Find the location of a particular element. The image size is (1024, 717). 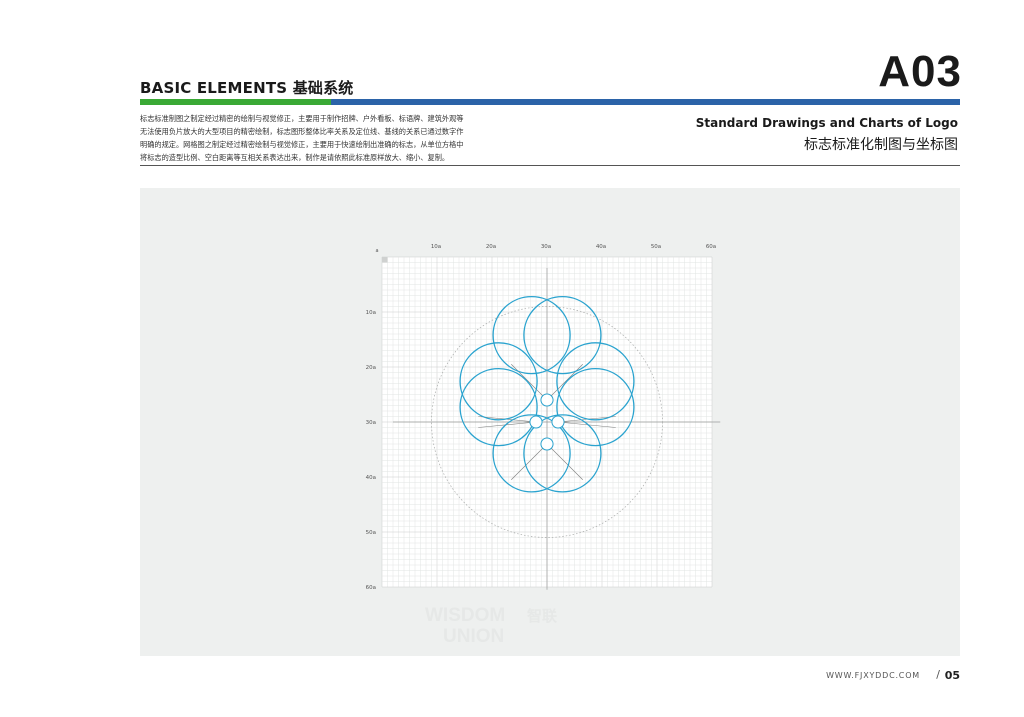

axis-label-x: 60a is located at coordinates (711, 247).